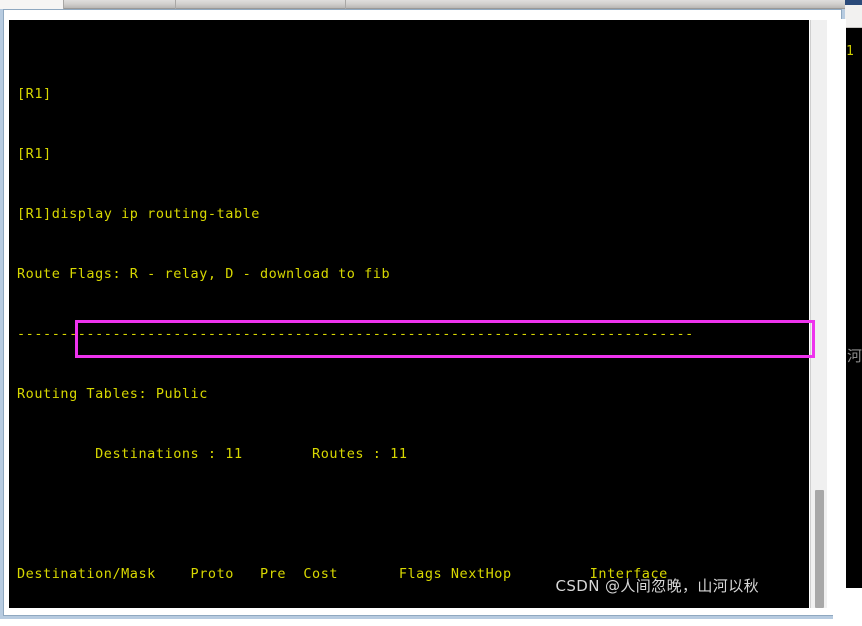 This screenshot has height=626, width=862. What do you see at coordinates (854, 356) in the screenshot?
I see `watermark-fragment-background: 河` at bounding box center [854, 356].